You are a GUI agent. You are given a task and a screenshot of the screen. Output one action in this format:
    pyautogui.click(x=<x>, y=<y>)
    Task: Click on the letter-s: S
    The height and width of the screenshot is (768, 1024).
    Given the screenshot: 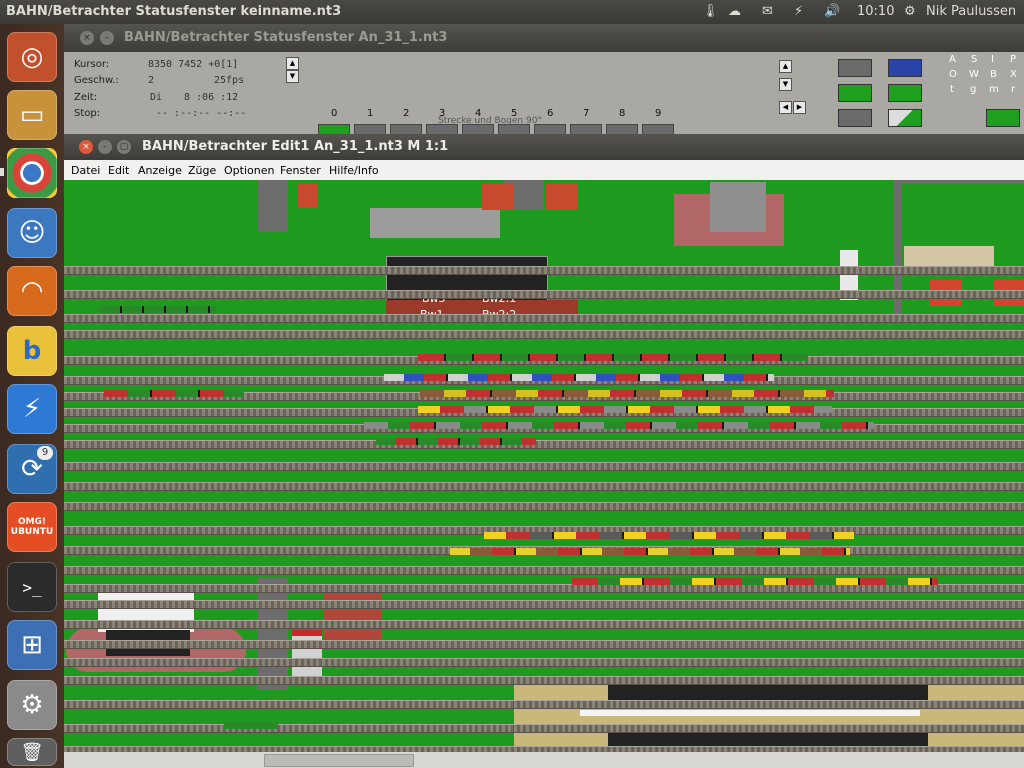 What is the action you would take?
    pyautogui.click(x=974, y=59)
    